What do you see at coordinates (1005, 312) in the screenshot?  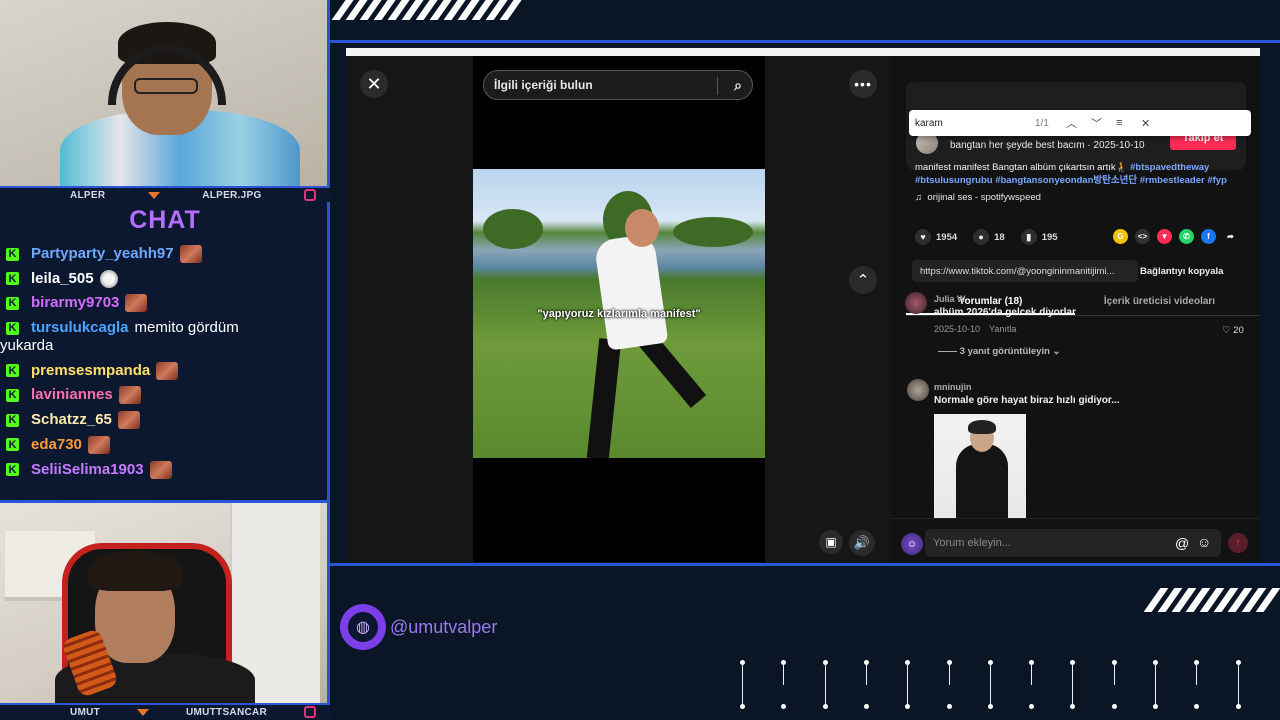 I see `comment-text: albüm 2026'da gelcek diyorlar` at bounding box center [1005, 312].